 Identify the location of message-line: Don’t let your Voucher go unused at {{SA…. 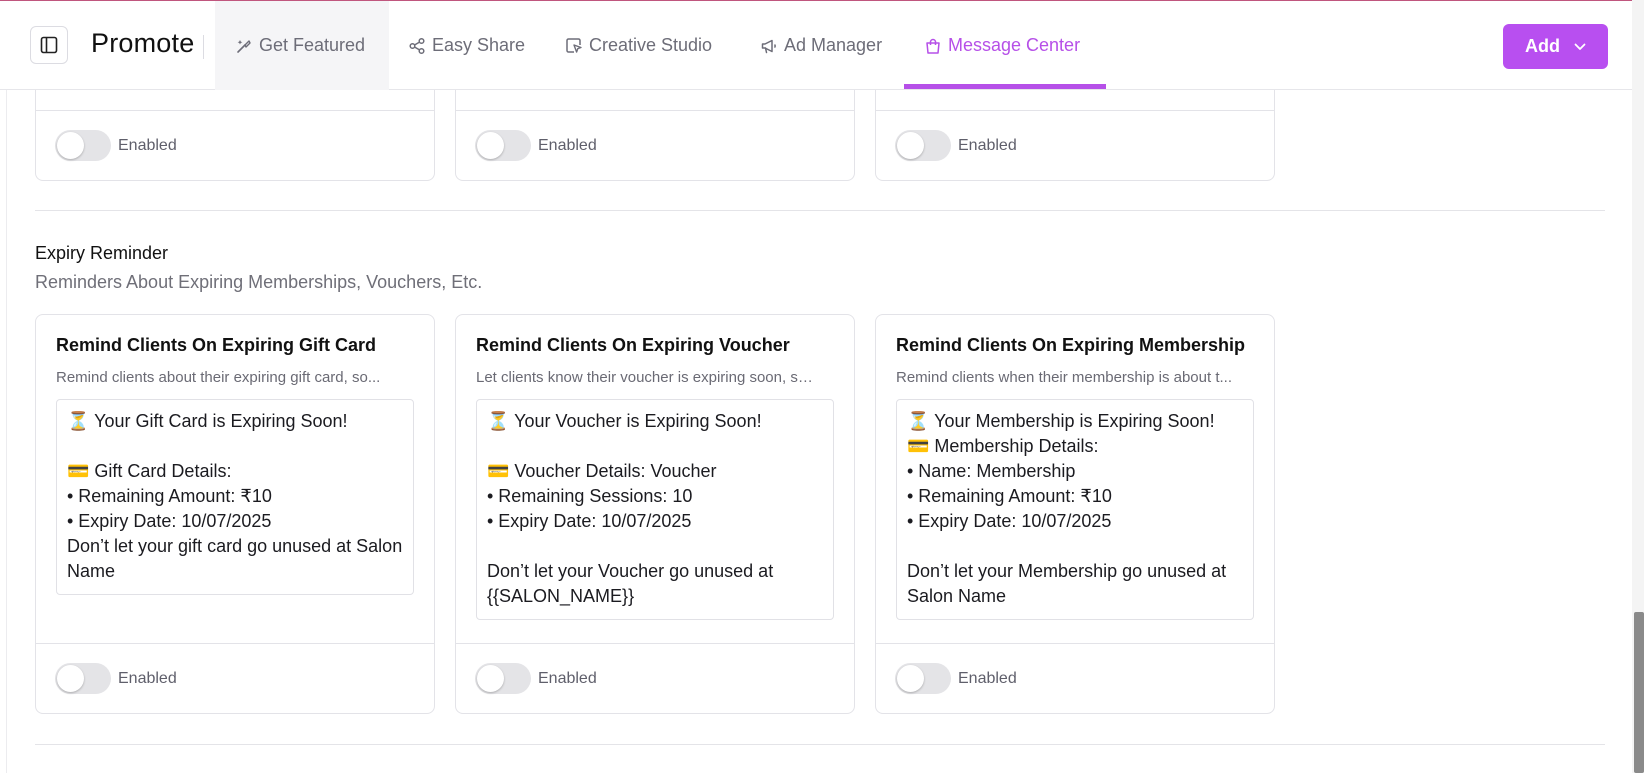
(630, 583).